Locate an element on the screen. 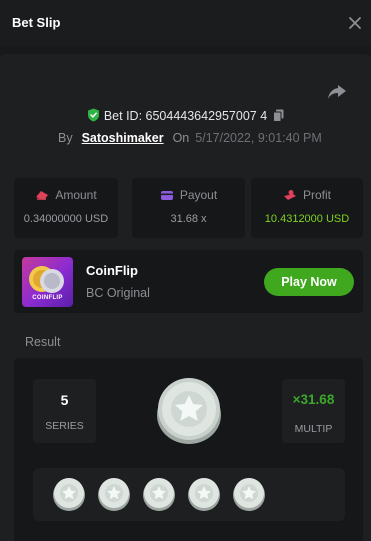 This screenshot has height=541, width=371. thumbnail-label: COINFLIP is located at coordinates (47, 298).